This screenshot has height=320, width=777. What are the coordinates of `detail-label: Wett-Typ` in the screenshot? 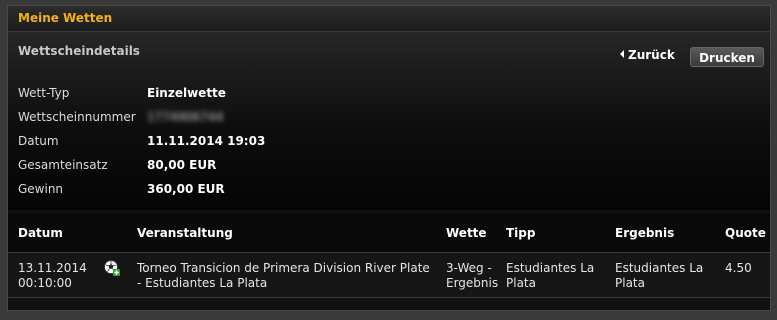 It's located at (44, 93).